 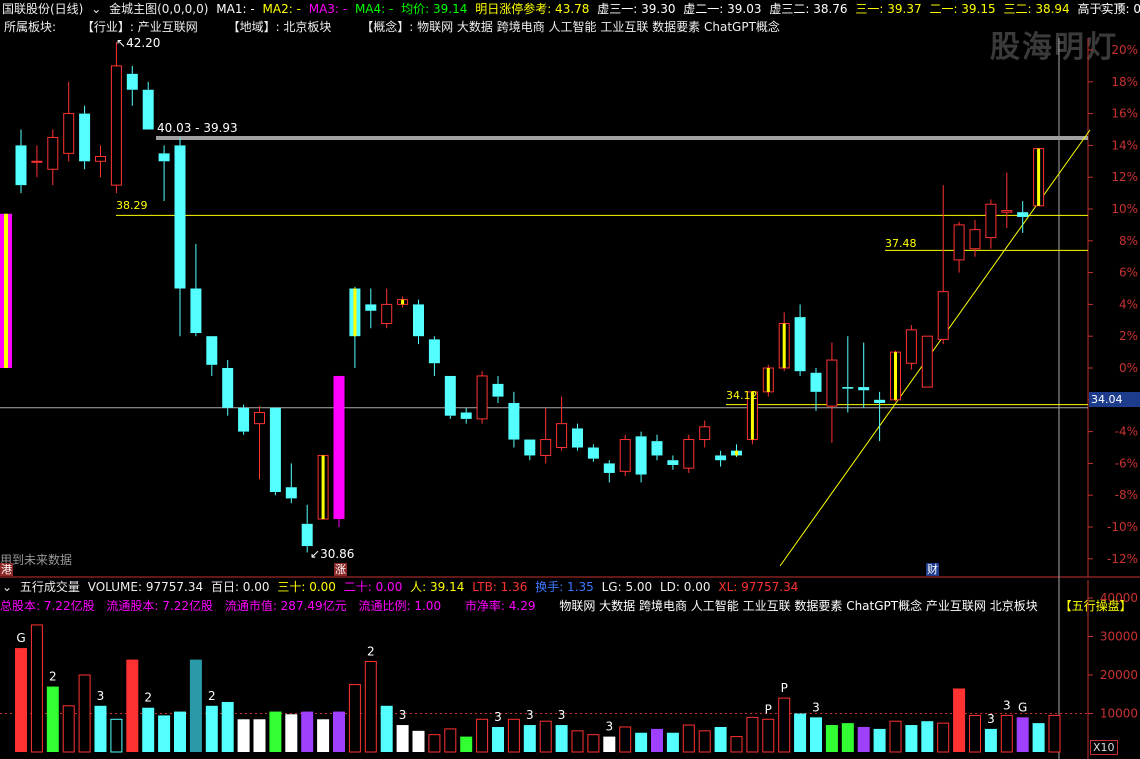 I want to click on s20-value: 二十: 0.00, so click(x=373, y=587).